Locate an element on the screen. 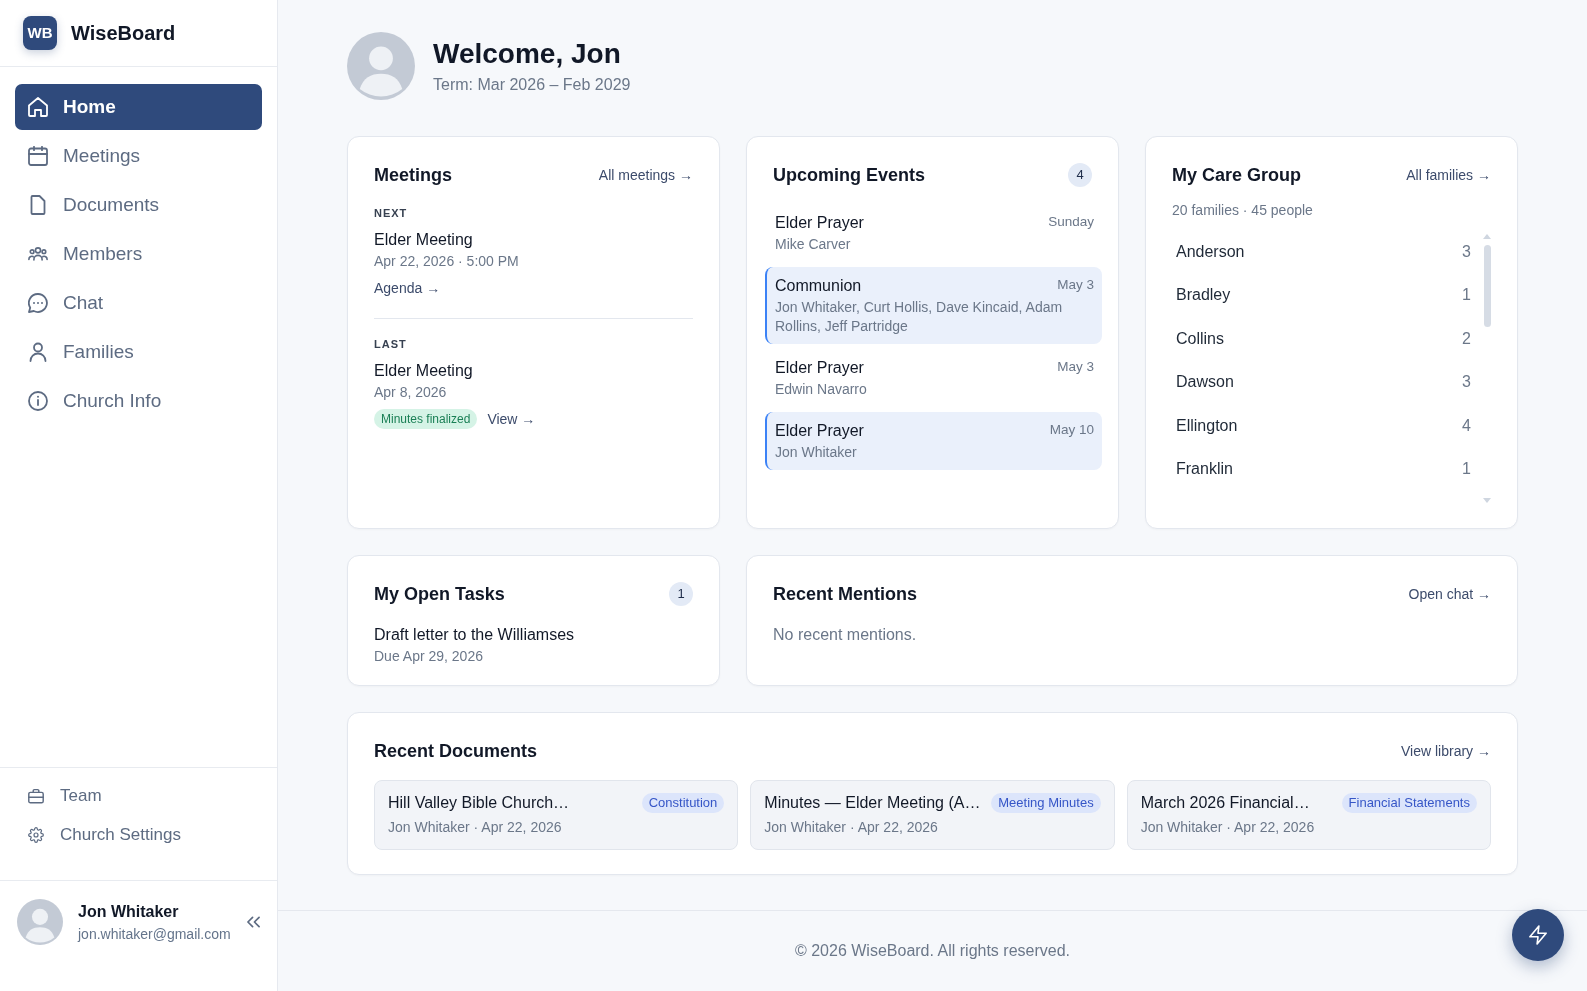  count-badge: 1 is located at coordinates (681, 594).